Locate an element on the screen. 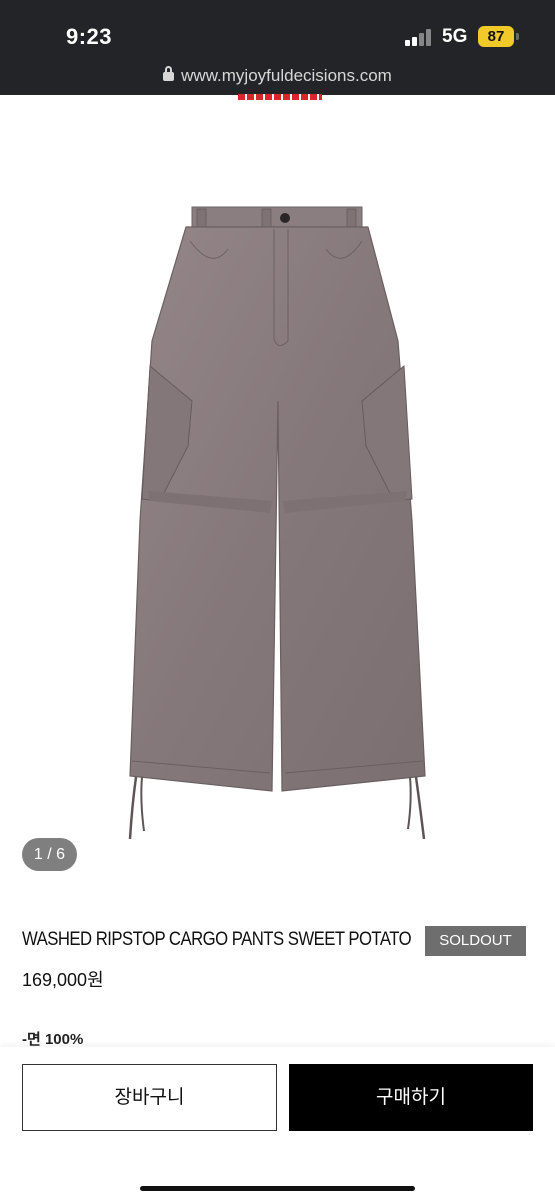 The image size is (555, 1200). browser-top-bar: 9:23 5G 87 www.myjoyfuldecisions.com is located at coordinates (277, 47).